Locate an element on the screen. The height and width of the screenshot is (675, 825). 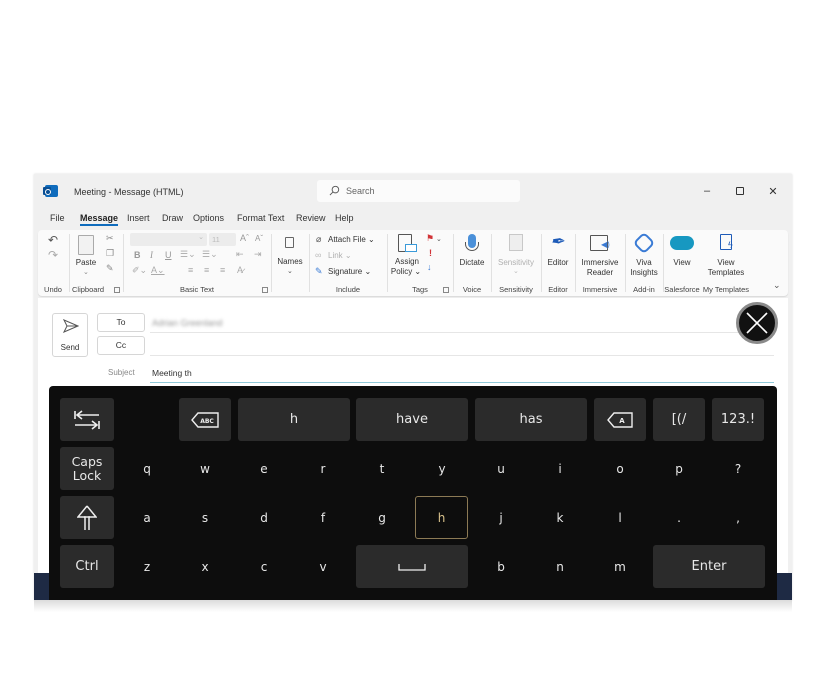
high-importance-icon: ! is located at coordinates (430, 253).